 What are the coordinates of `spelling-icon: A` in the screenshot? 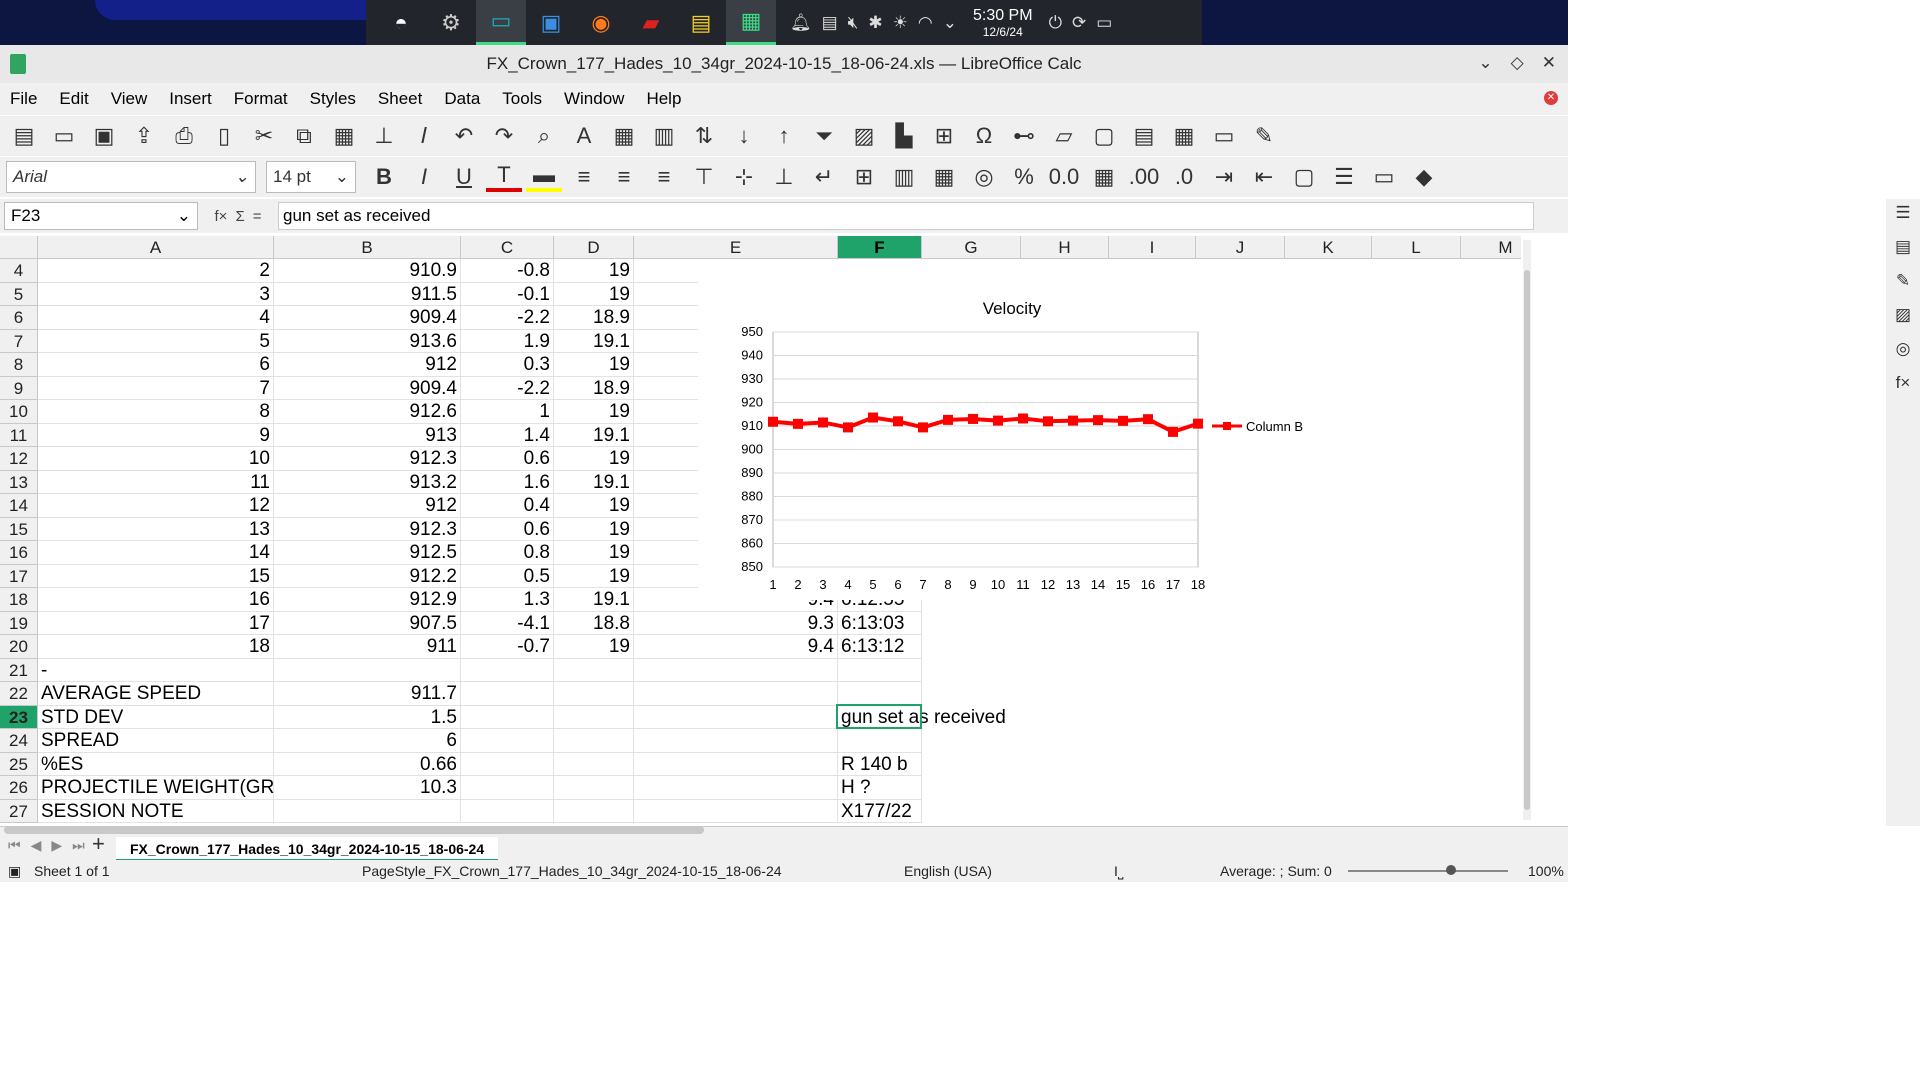 It's located at (584, 136).